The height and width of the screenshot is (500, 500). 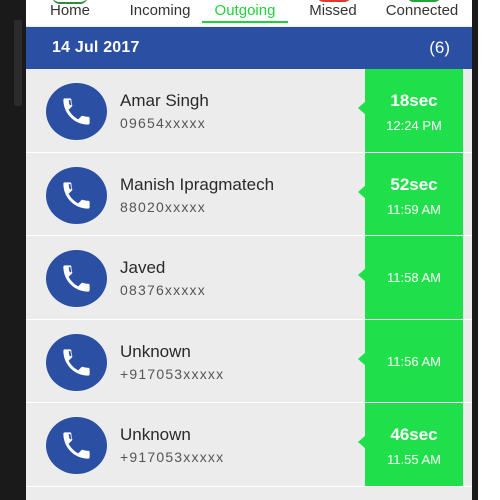 I want to click on tab-home-label: Home, so click(x=69, y=10).